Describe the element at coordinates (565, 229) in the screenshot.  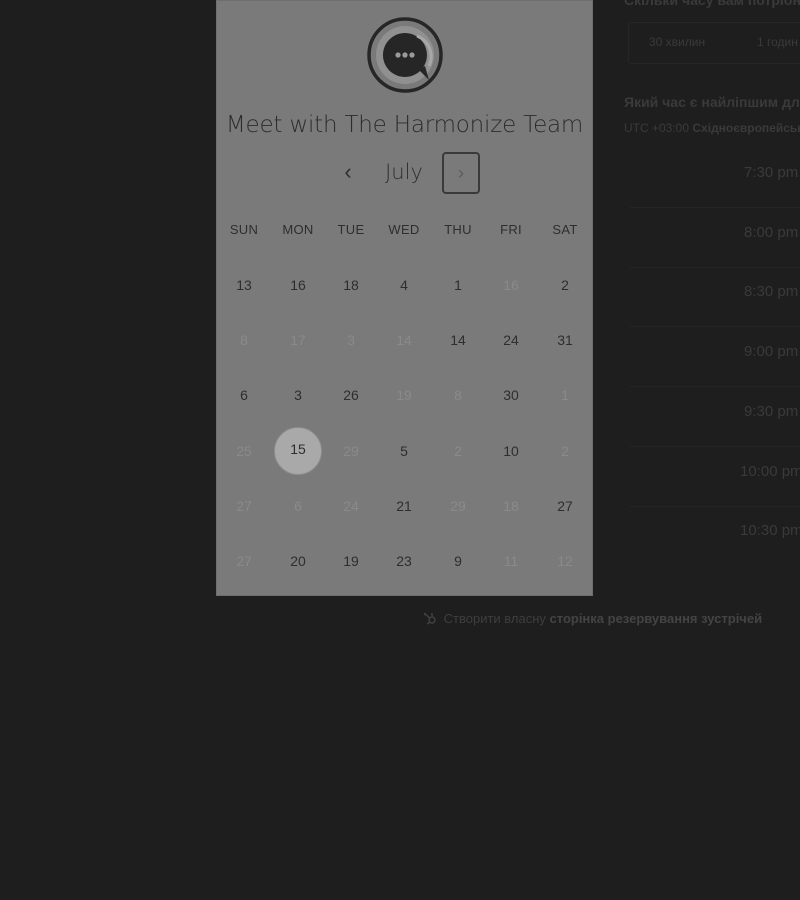
I see `weekday-sat: SAT` at that location.